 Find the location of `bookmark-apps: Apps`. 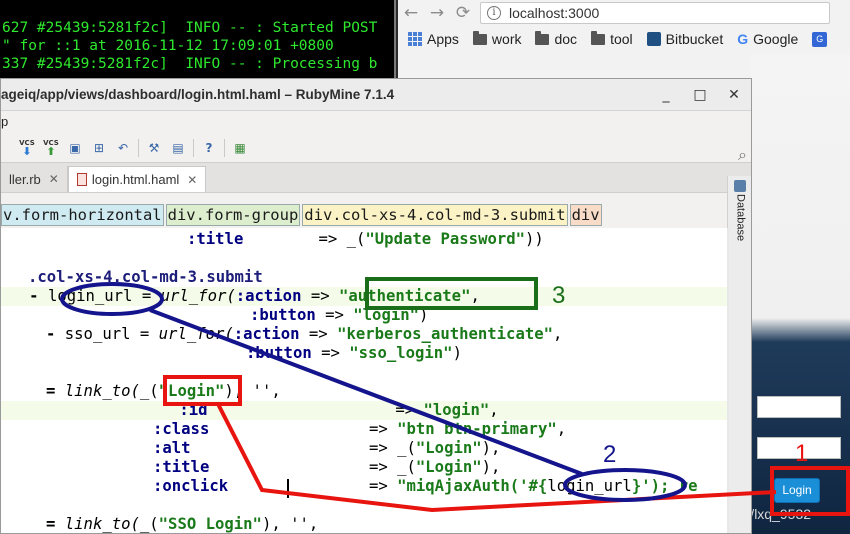

bookmark-apps: Apps is located at coordinates (433, 39).